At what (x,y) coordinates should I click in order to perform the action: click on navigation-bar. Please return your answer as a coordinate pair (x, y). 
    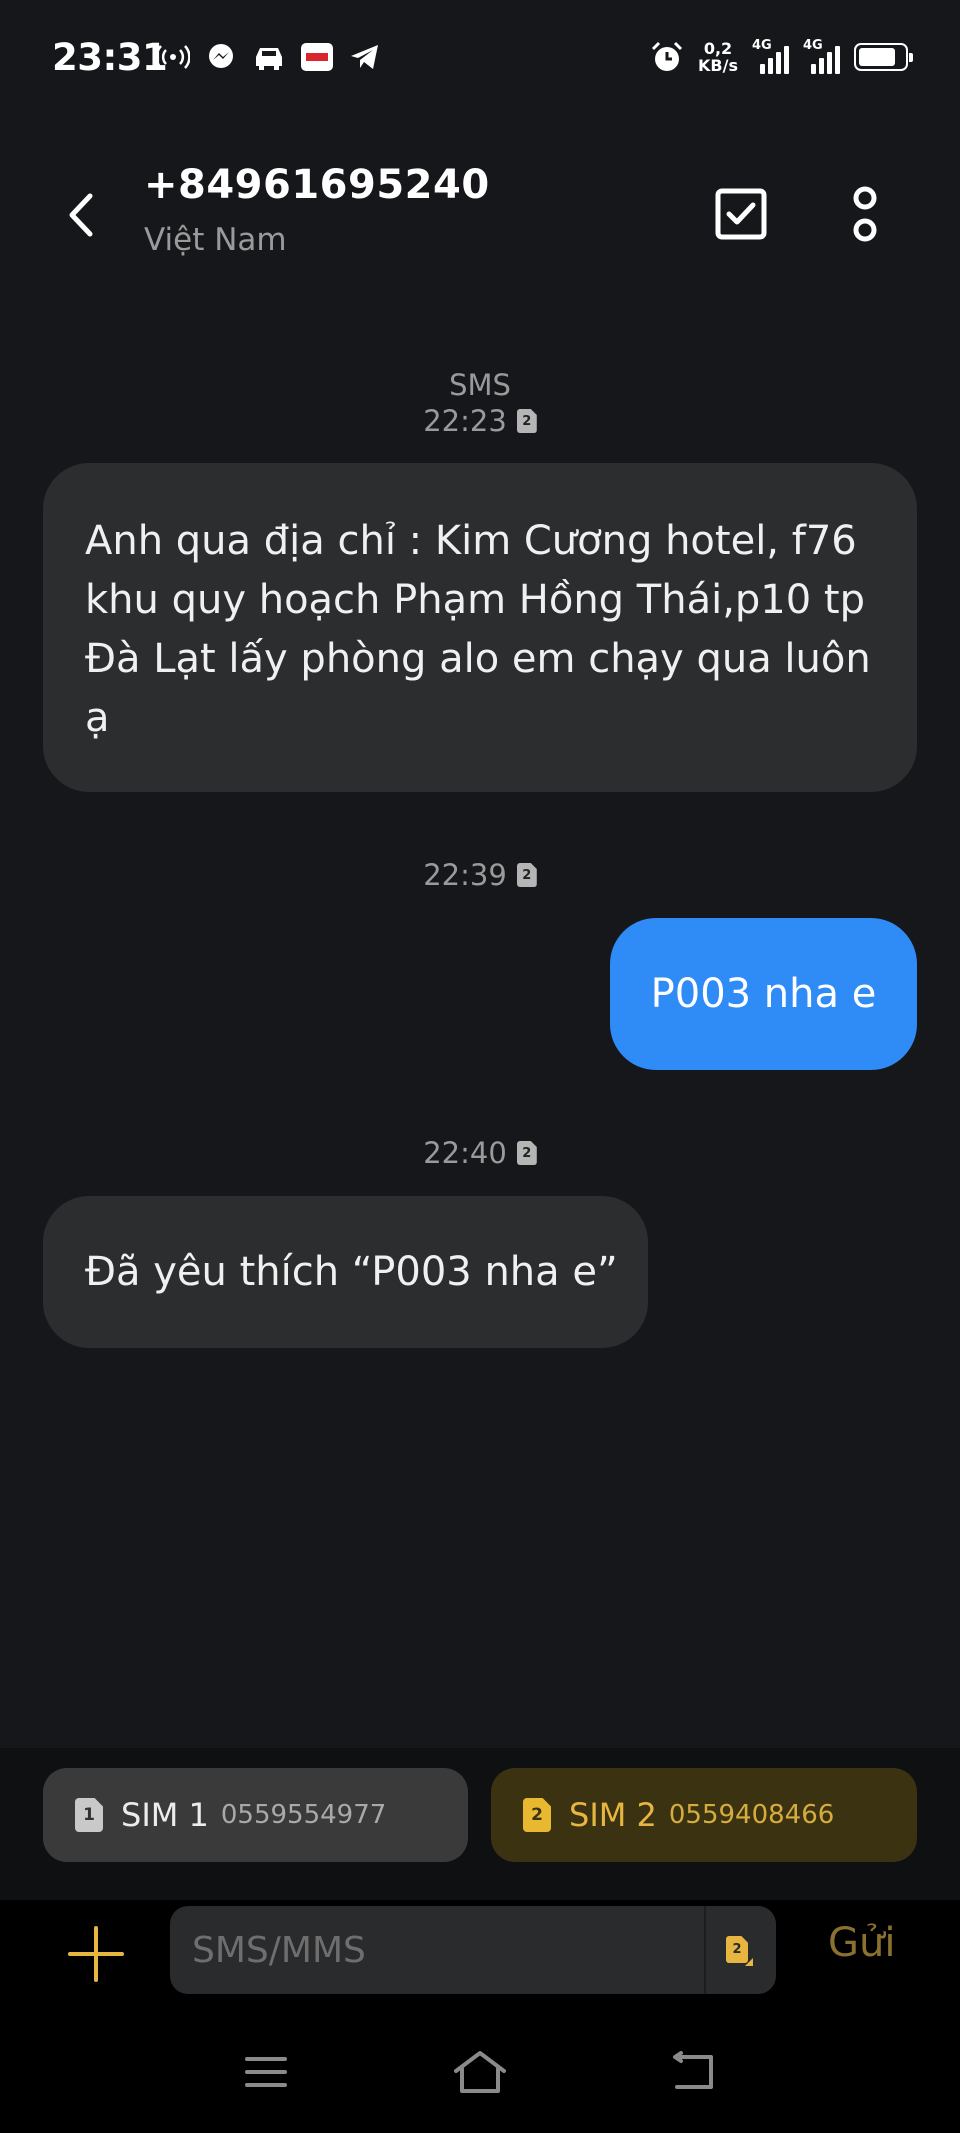
    Looking at the image, I should click on (480, 2074).